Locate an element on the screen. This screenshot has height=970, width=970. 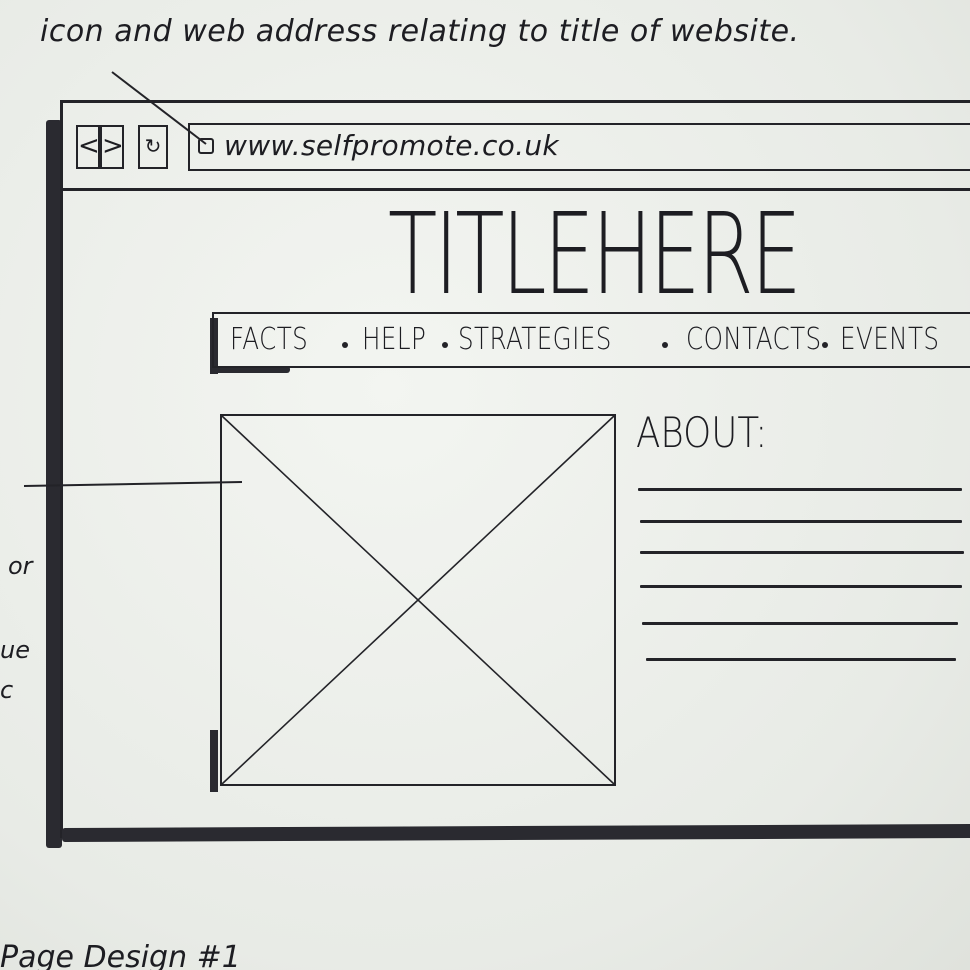
nav-item-facts: FACTS is located at coordinates (269, 339).